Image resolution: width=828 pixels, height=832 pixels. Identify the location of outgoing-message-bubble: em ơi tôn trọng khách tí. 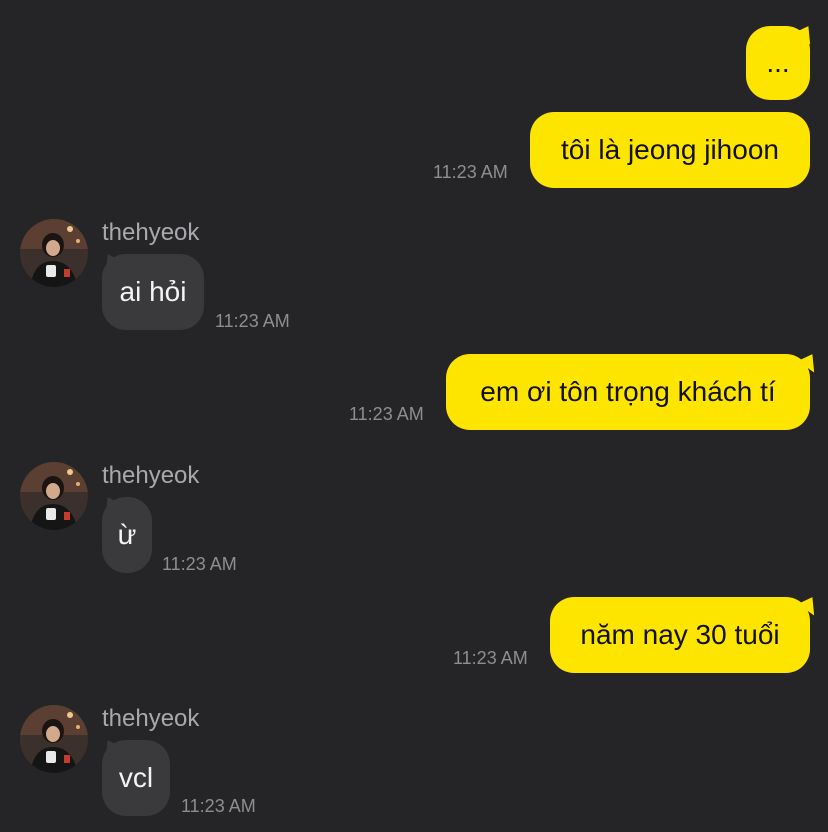
(628, 392).